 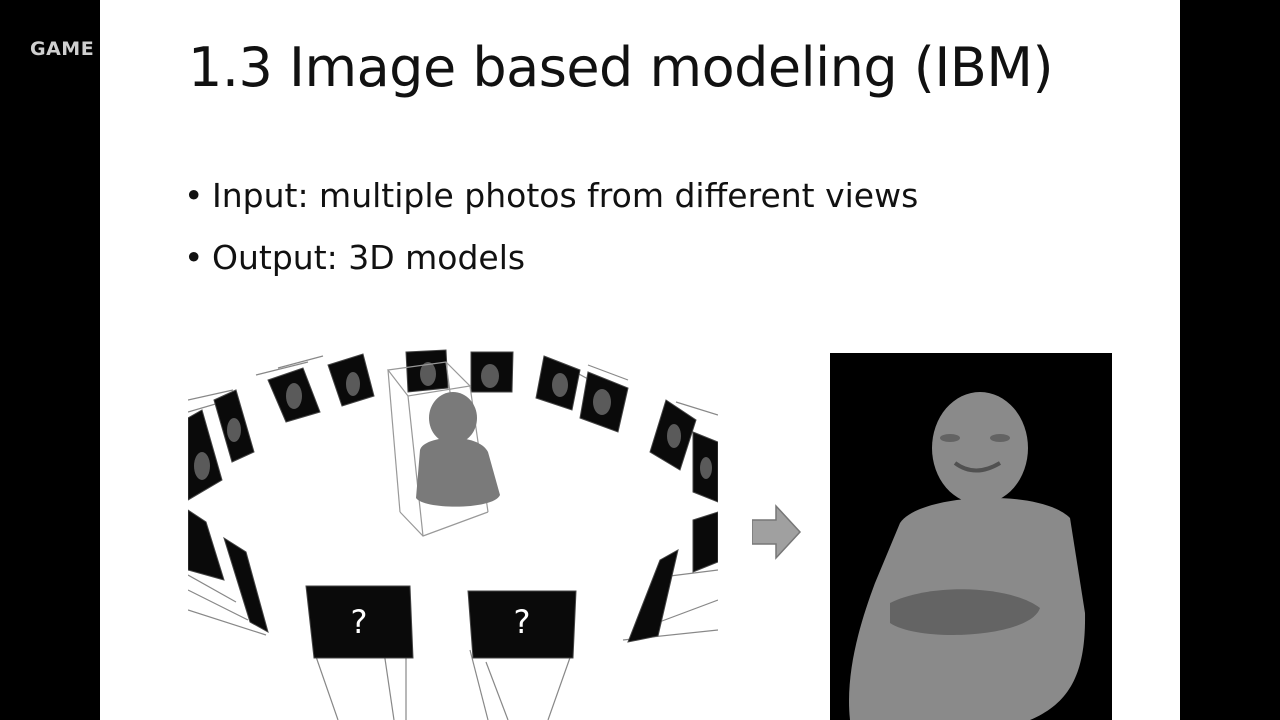 What do you see at coordinates (359, 622) in the screenshot?
I see `question-mark-left: ?` at bounding box center [359, 622].